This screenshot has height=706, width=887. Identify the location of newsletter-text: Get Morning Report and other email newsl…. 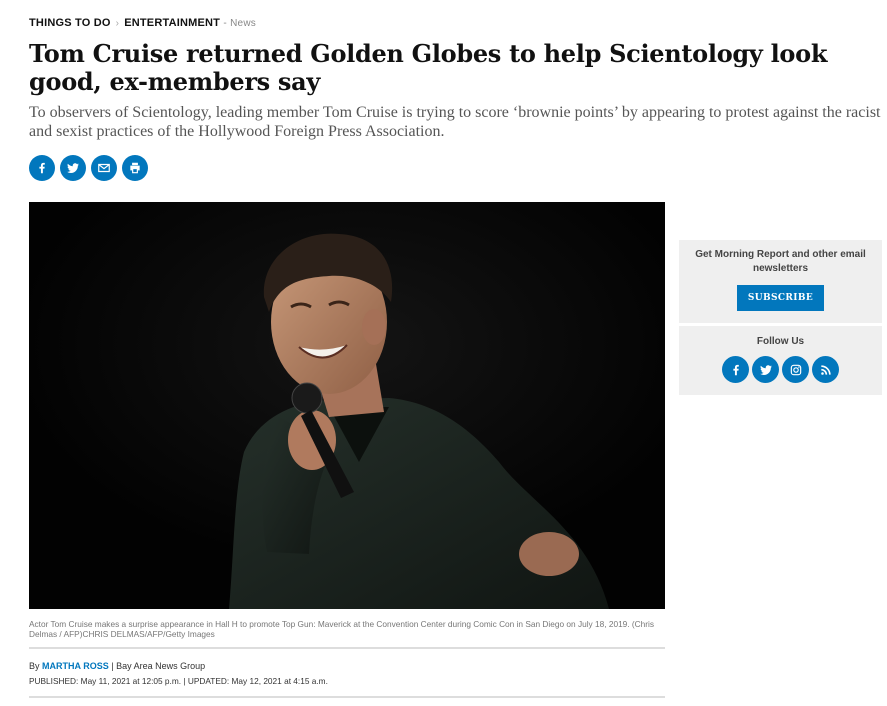
(780, 261).